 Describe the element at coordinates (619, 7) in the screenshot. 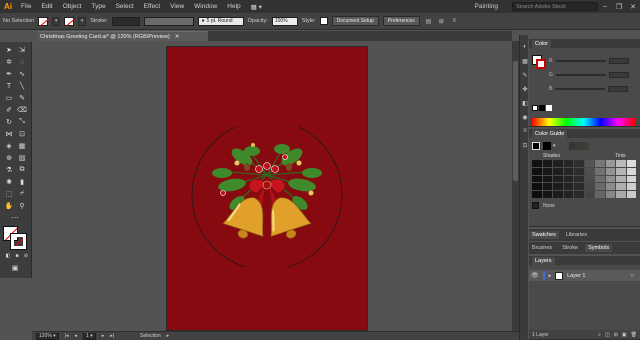

I see `restore-button: ❐` at that location.